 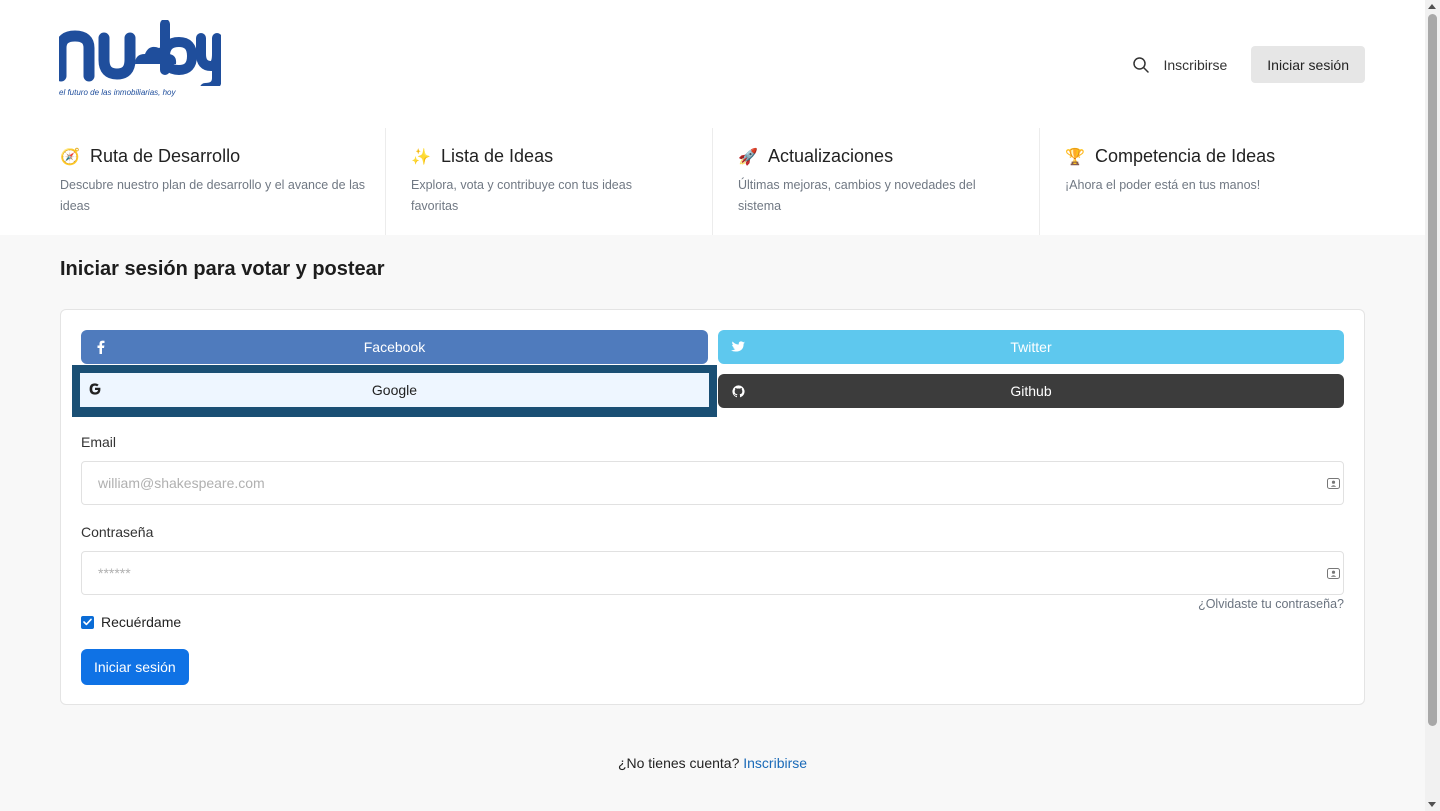 I want to click on feature-title-text: Ruta de Desarrollo, so click(x=165, y=156).